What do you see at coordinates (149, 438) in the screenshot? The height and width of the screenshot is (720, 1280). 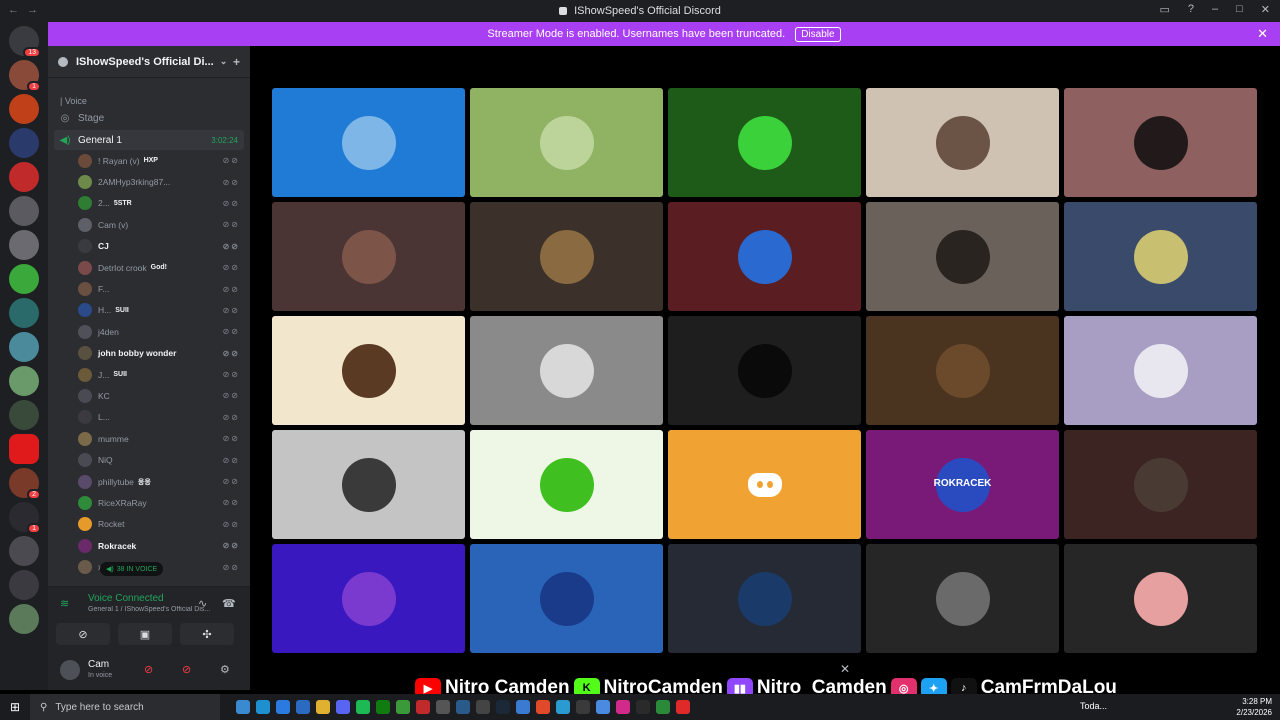 I see `voice-user-row: mumme ⊘⊘` at bounding box center [149, 438].